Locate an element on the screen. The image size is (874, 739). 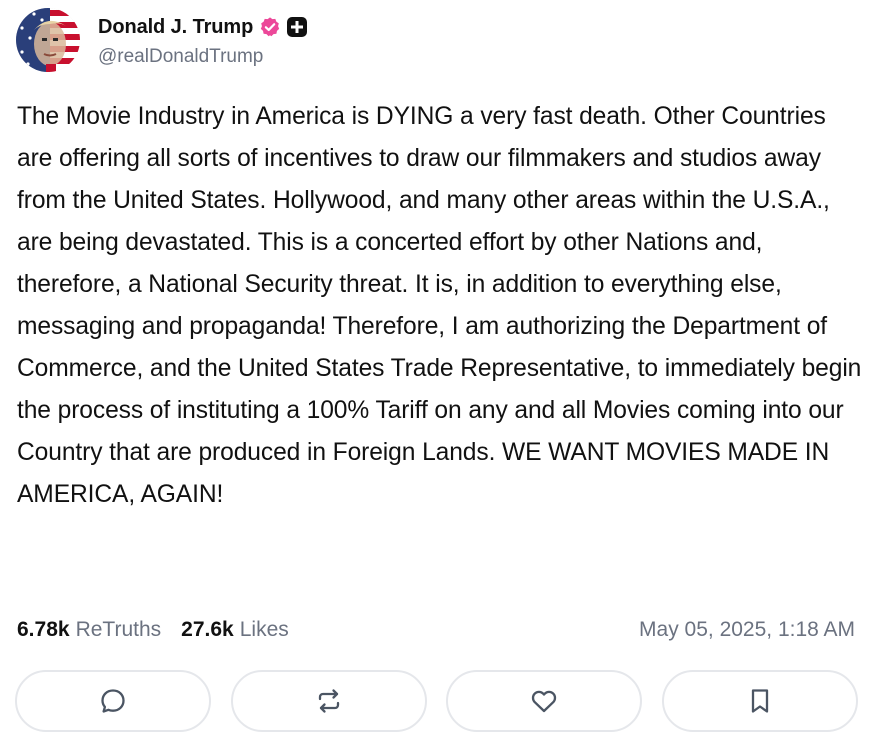
verified-badge-icon is located at coordinates (270, 27).